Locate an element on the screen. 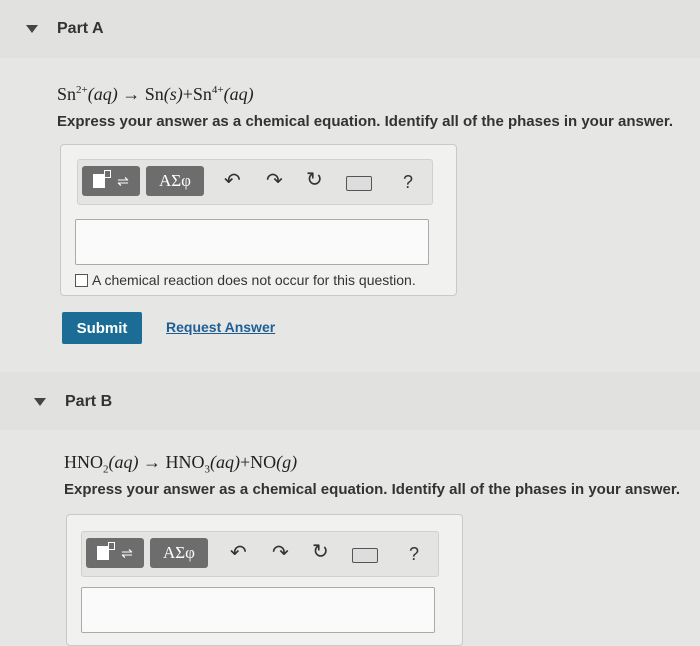 The width and height of the screenshot is (700, 646). part-b-equation: HNO2(aq) → HNO3(aq)+NO(g) is located at coordinates (180, 464).